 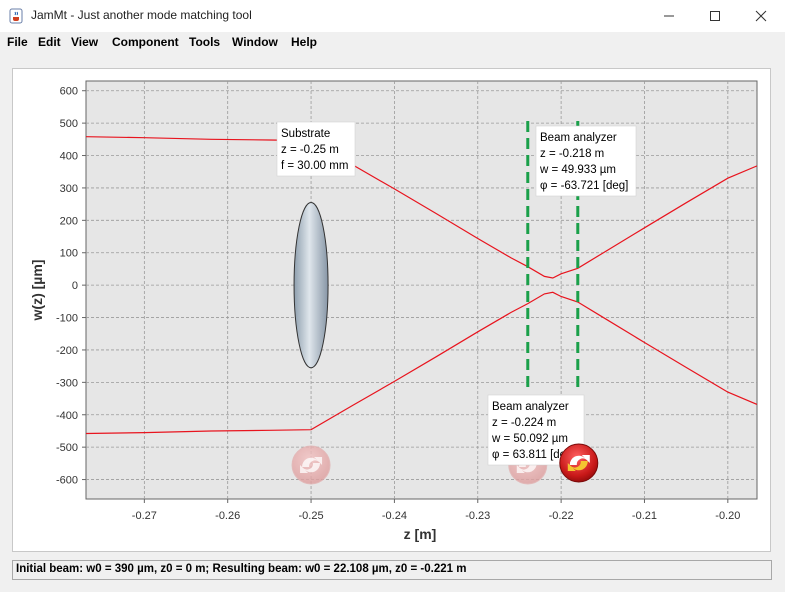 I want to click on annotation-line: z = -0.224 m, so click(x=524, y=423).